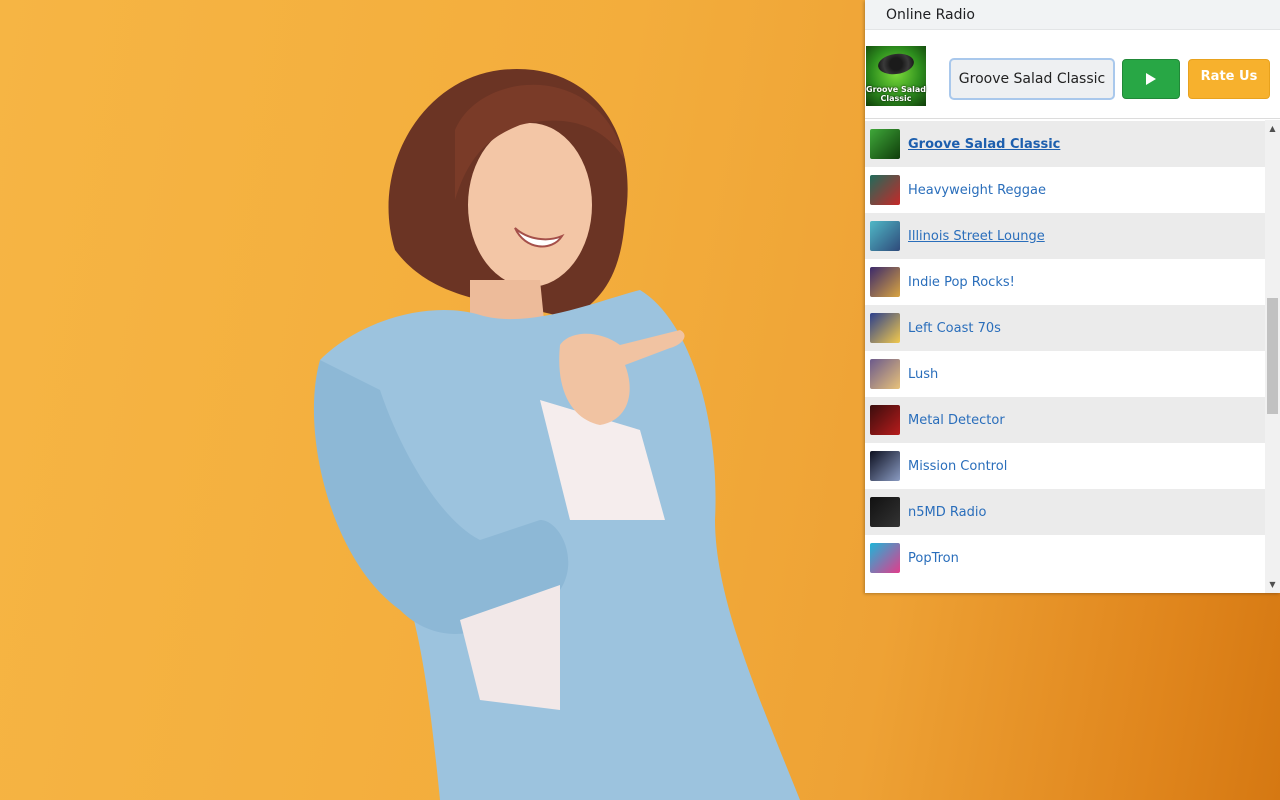 The width and height of the screenshot is (1280, 800). Describe the element at coordinates (977, 190) in the screenshot. I see `station-name-link: Heavyweight Reggae` at that location.